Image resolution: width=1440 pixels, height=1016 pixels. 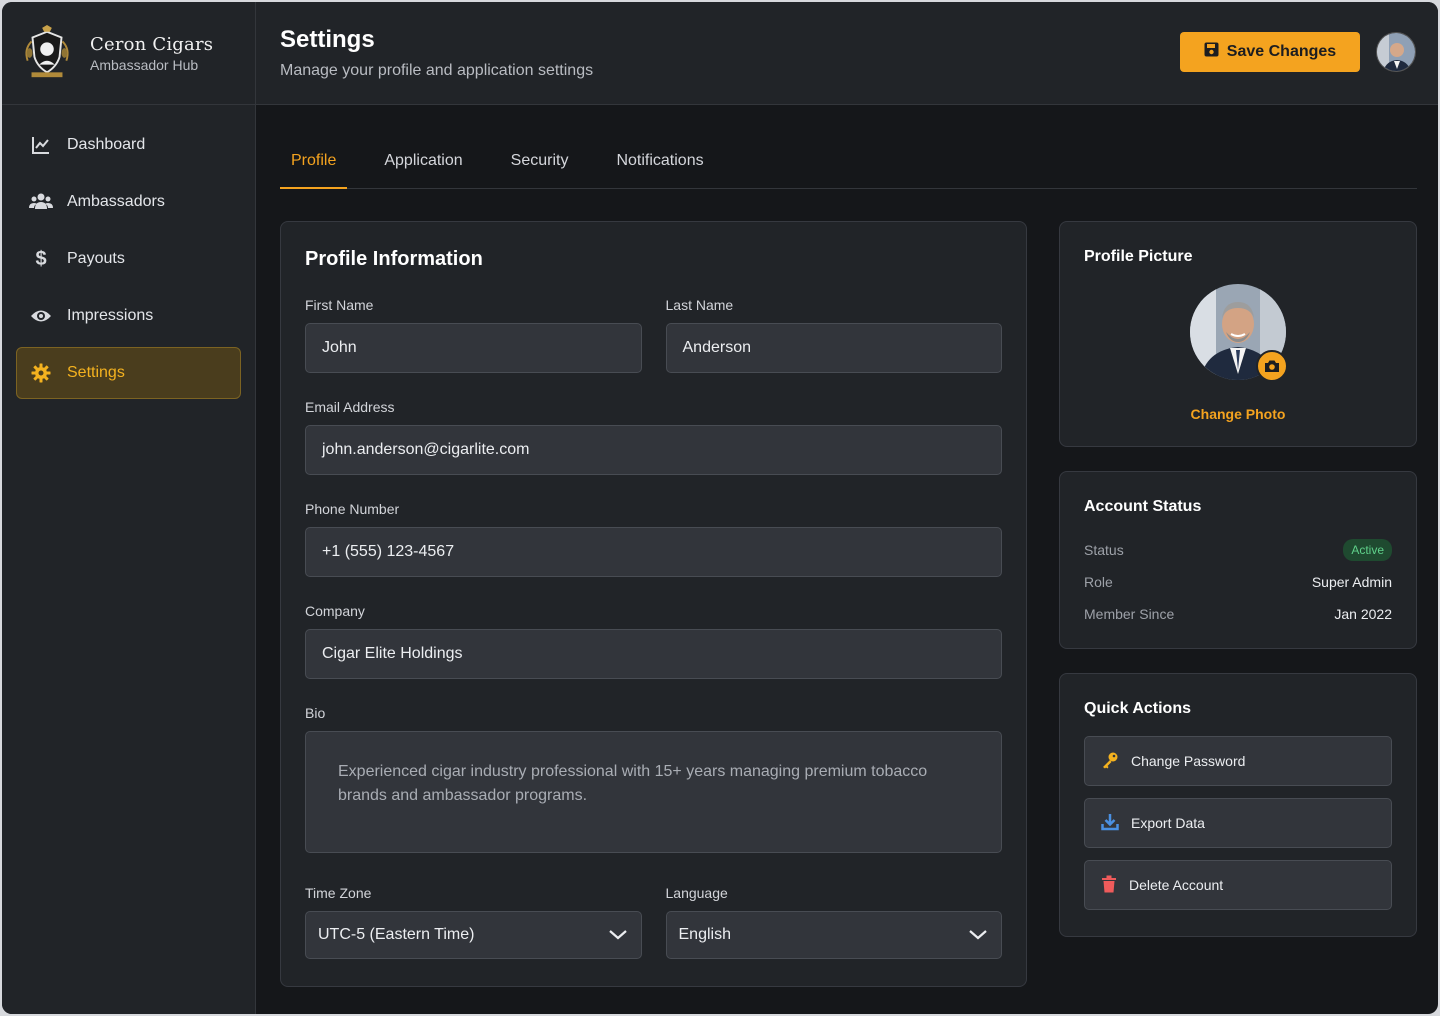 What do you see at coordinates (1238, 414) in the screenshot?
I see `change-photo-link: Change Photo` at bounding box center [1238, 414].